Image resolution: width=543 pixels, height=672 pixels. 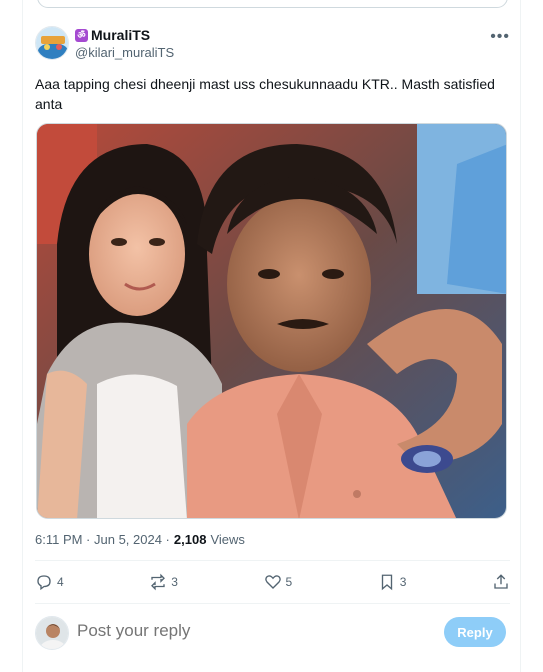 What do you see at coordinates (174, 582) in the screenshot?
I see `repost-count: 3` at bounding box center [174, 582].